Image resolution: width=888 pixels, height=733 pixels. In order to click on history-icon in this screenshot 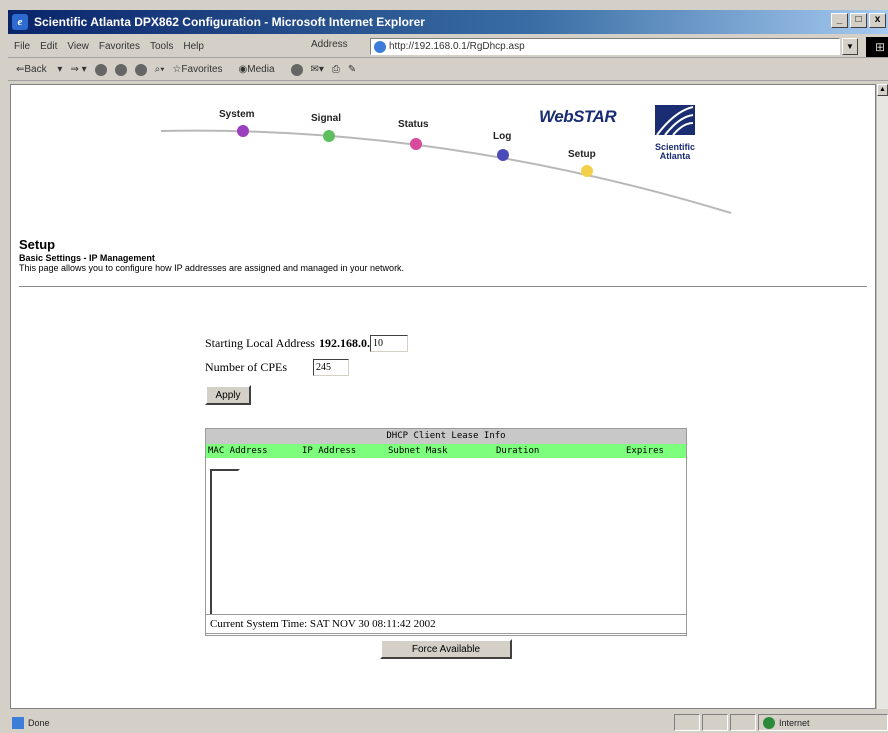, I will do `click(296, 69)`.